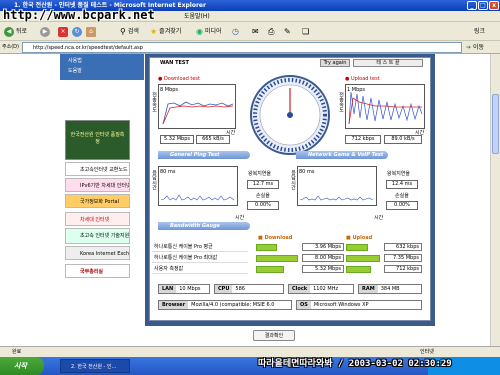 Image resolution: width=500 pixels, height=375 pixels. Describe the element at coordinates (181, 79) in the screenshot. I see `download-title-text: Download test` at that location.